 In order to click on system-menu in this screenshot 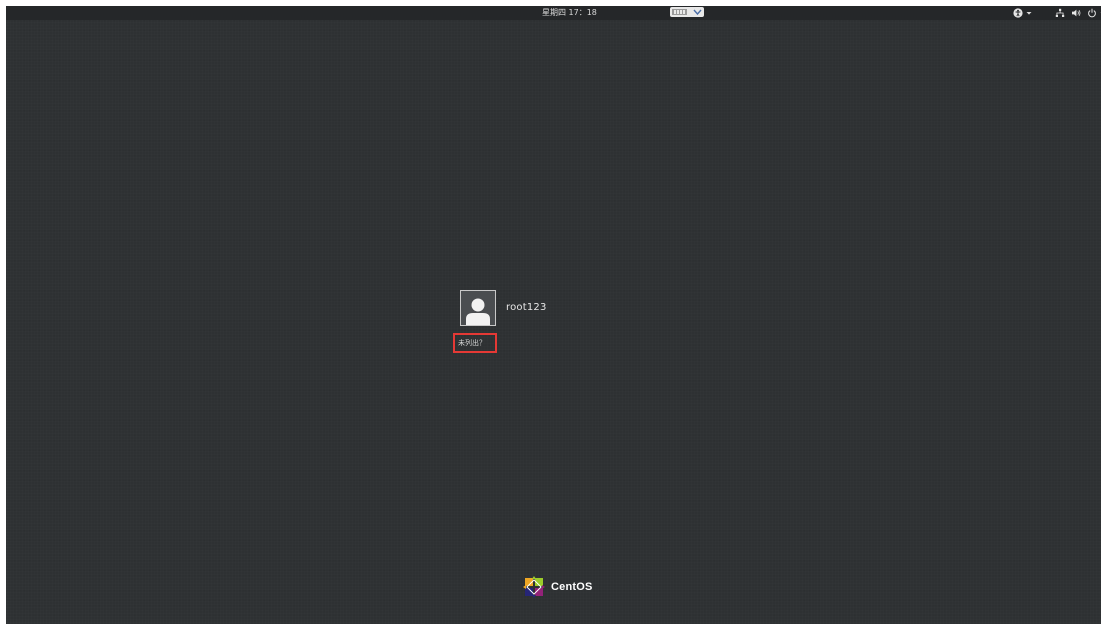, I will do `click(1078, 13)`.